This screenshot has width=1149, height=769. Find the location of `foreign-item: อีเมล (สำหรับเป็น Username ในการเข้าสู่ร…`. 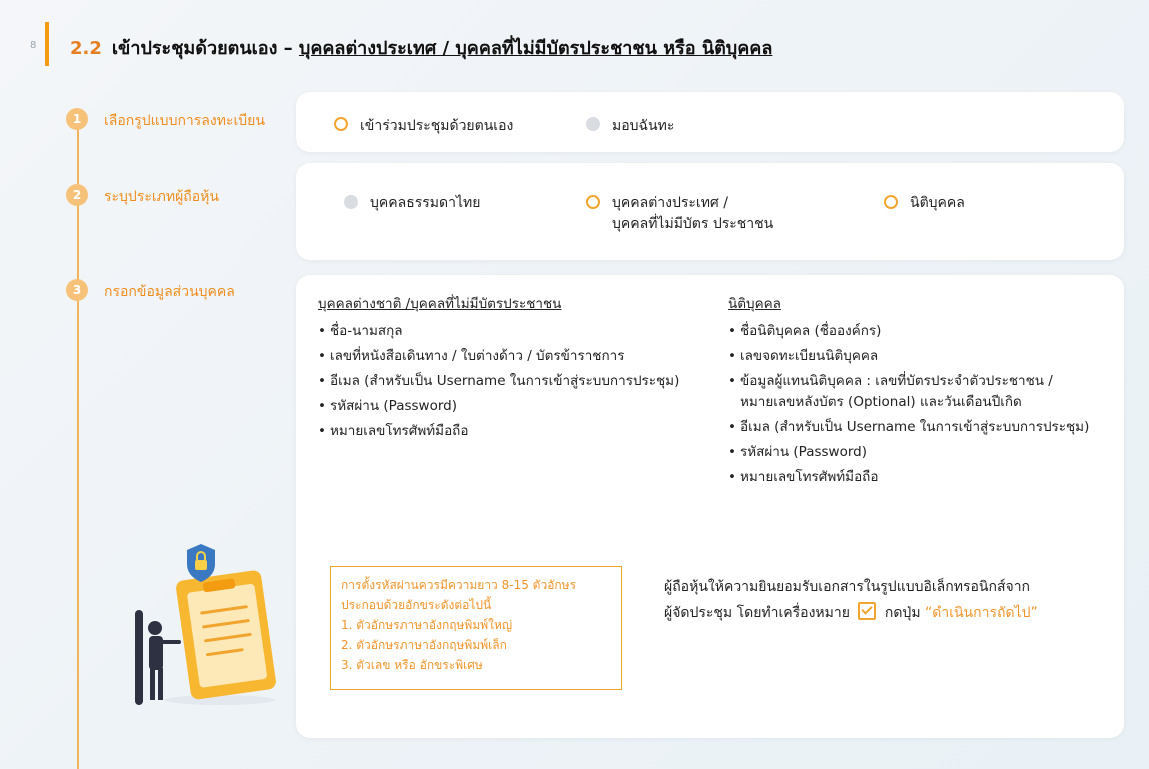

foreign-item: อีเมล (สำหรับเป็น Username ในการเข้าสู่ร… is located at coordinates (498, 381).